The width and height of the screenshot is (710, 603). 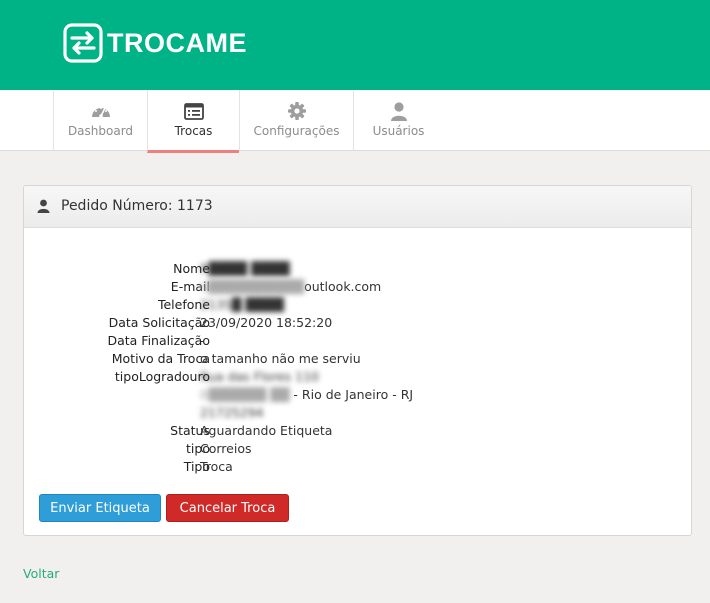 What do you see at coordinates (160, 358) in the screenshot?
I see `field-label: Motivo da Troca` at bounding box center [160, 358].